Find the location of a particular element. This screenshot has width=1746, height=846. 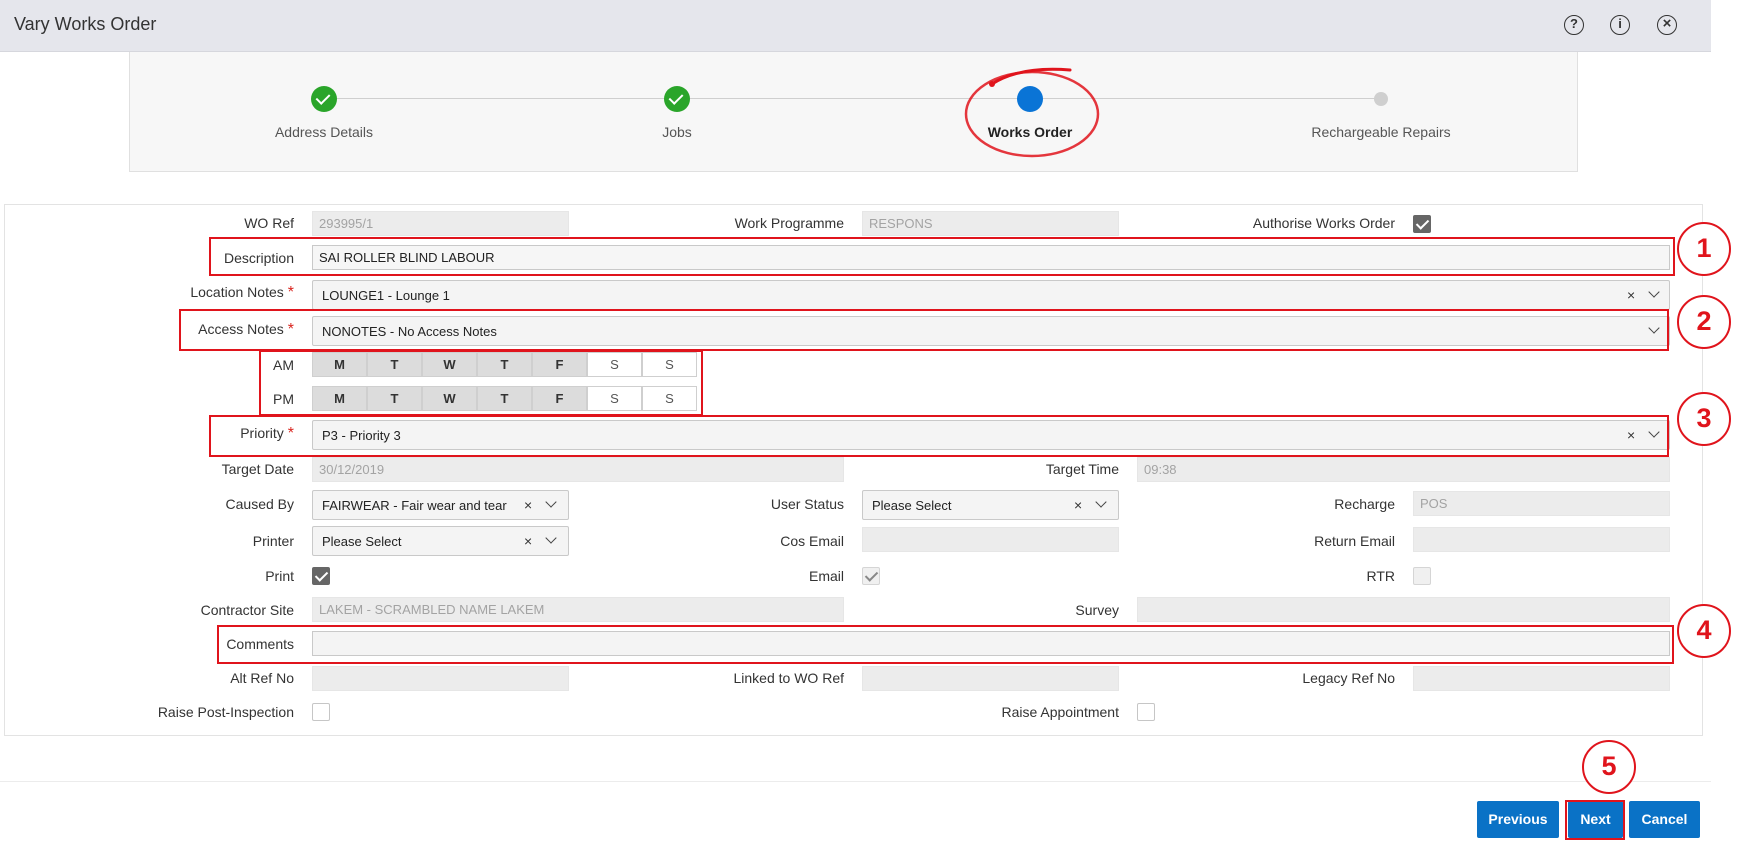

caused-by-select: FAIRWEAR - Fair wear and tear × is located at coordinates (440, 505).